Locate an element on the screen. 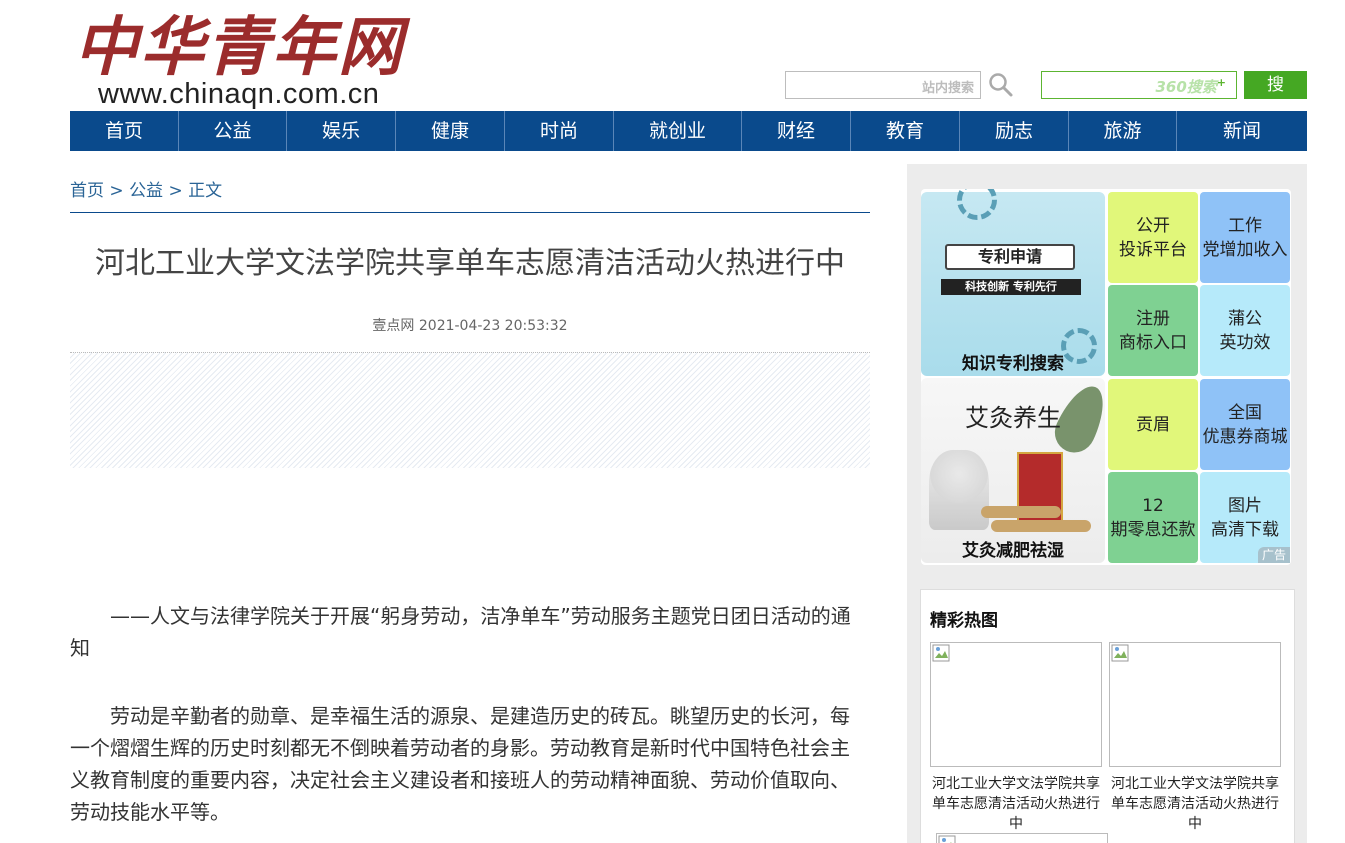 The width and height of the screenshot is (1345, 843). ad-patent-sub: 科技创新 专利先行 is located at coordinates (1011, 287).